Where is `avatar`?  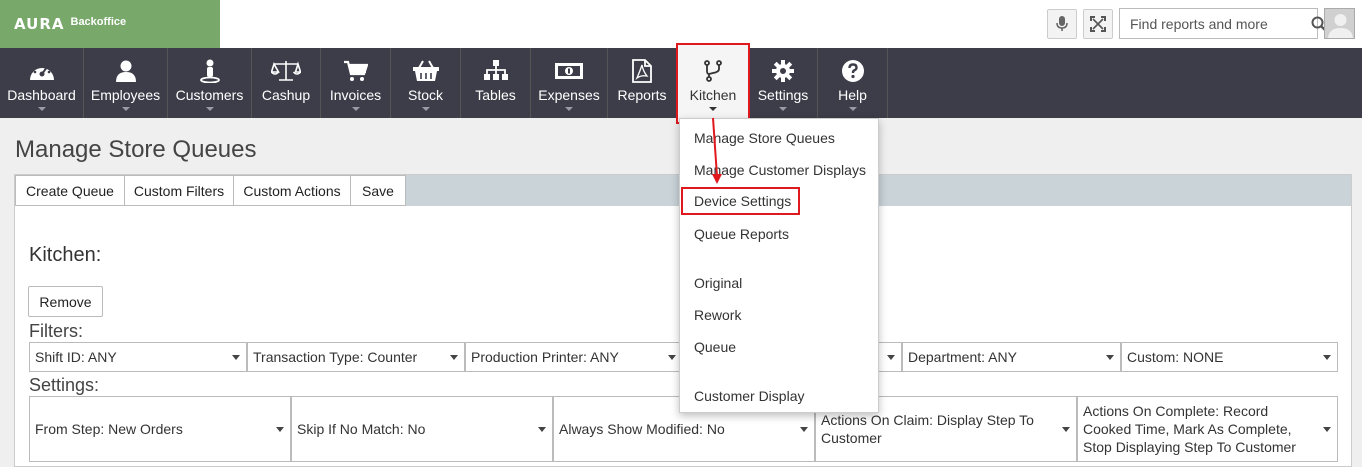 avatar is located at coordinates (1339, 23).